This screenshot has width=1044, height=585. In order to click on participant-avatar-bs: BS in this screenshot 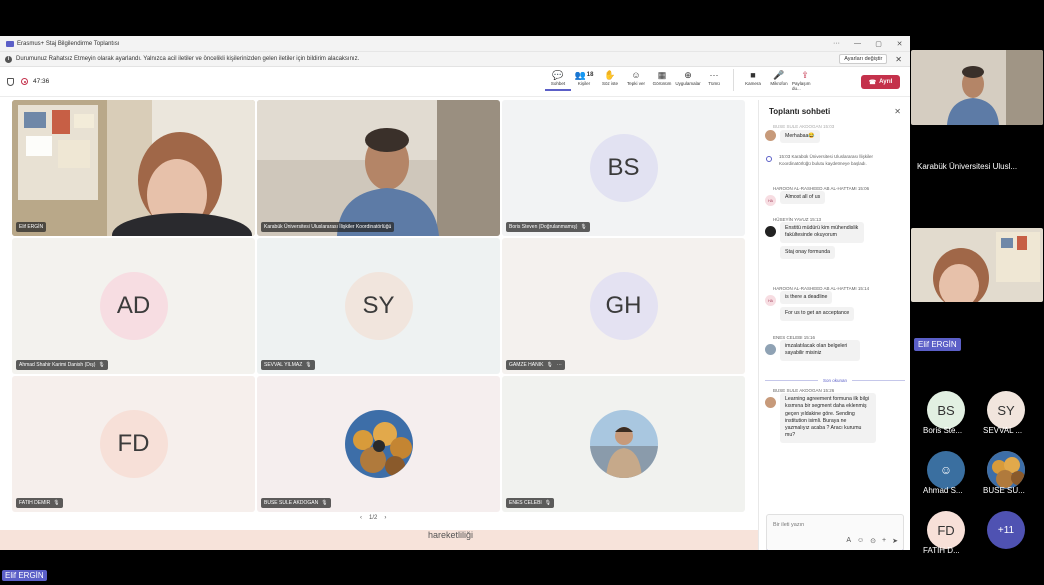, I will do `click(946, 410)`.